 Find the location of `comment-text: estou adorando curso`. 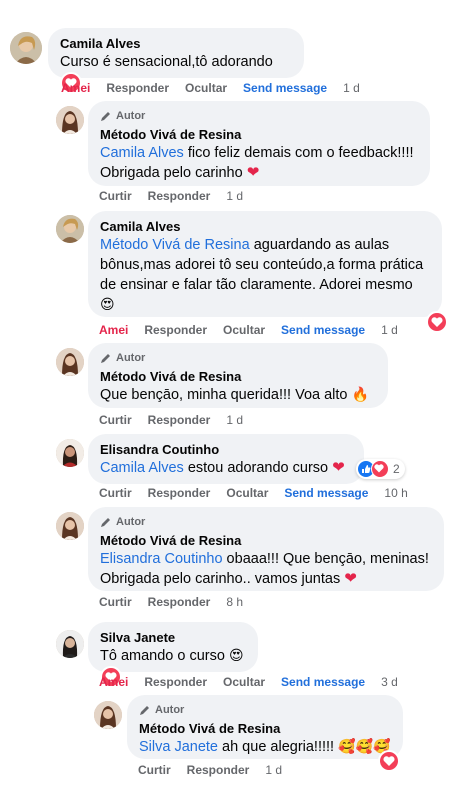

comment-text: estou adorando curso is located at coordinates (256, 468).